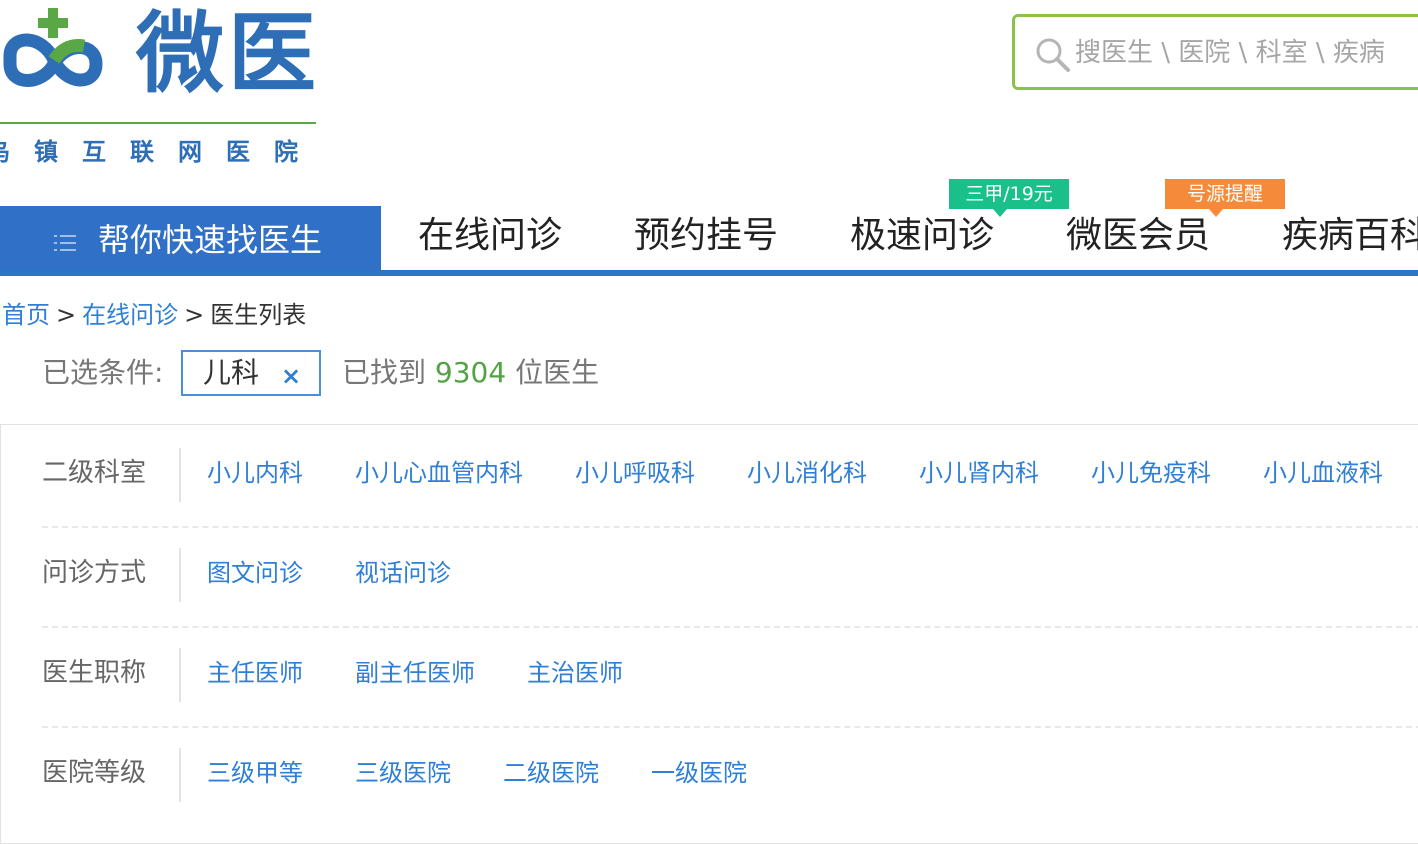 This screenshot has width=1418, height=844. I want to click on filter-option: 小儿血液科, so click(1323, 473).